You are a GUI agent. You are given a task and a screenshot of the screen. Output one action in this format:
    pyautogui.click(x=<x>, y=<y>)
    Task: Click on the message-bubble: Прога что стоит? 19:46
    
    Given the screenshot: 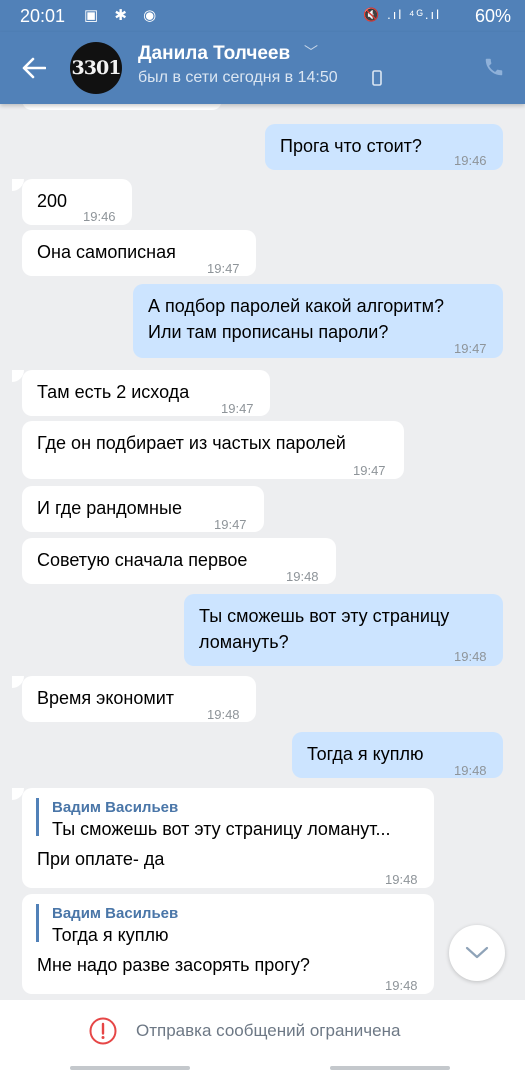 What is the action you would take?
    pyautogui.click(x=384, y=147)
    